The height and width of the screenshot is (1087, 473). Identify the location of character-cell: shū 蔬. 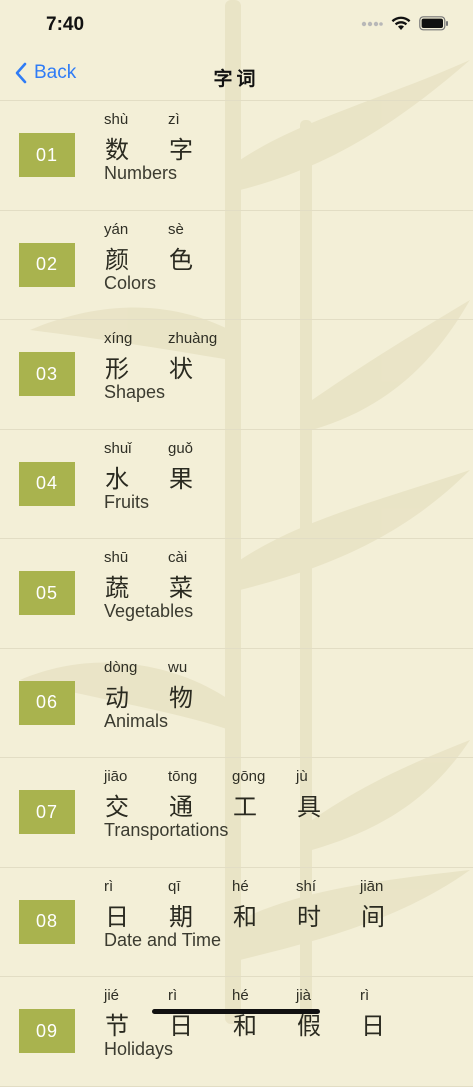
(136, 576).